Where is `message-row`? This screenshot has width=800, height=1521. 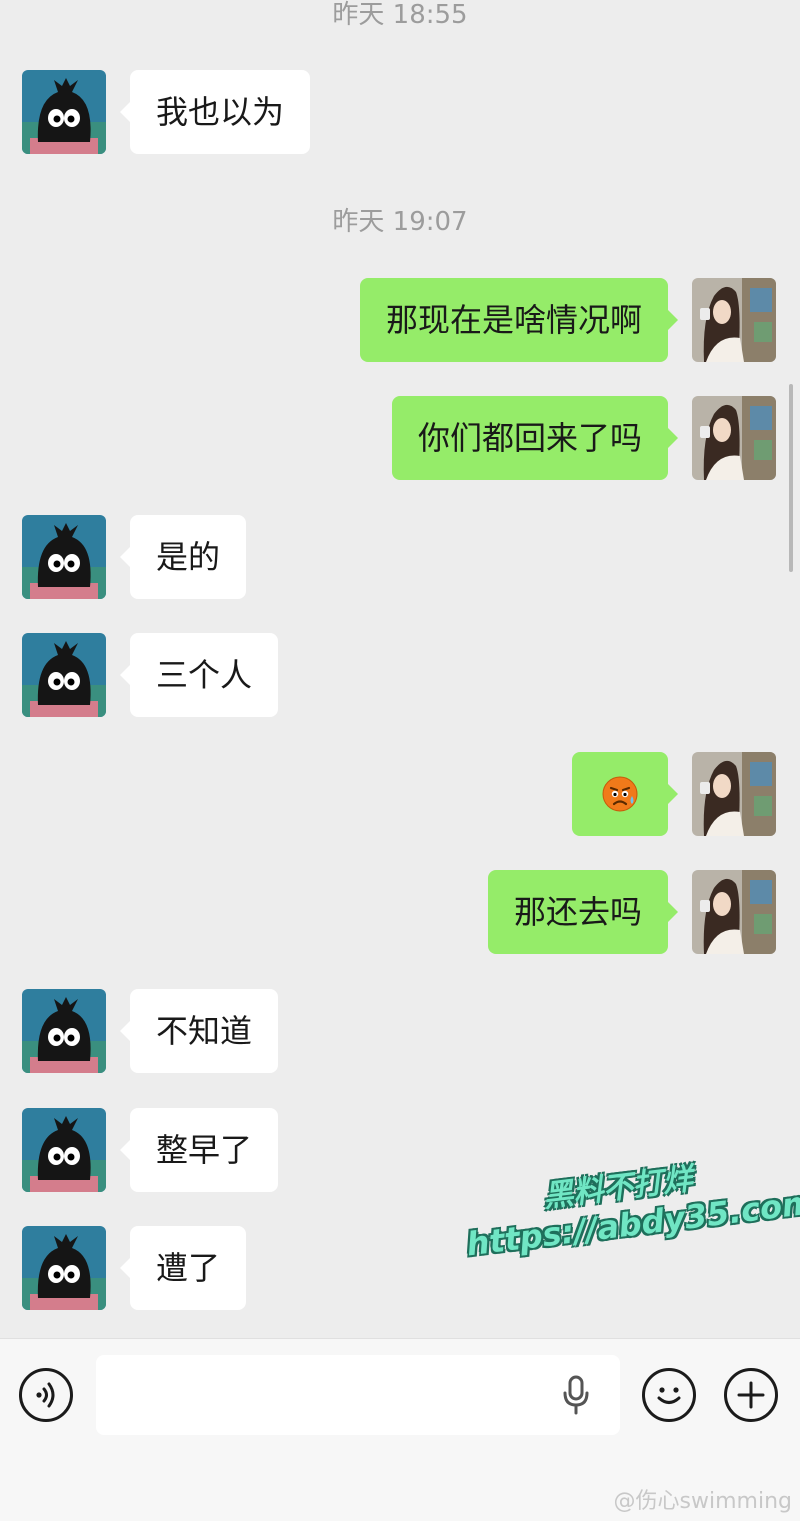 message-row is located at coordinates (400, 794).